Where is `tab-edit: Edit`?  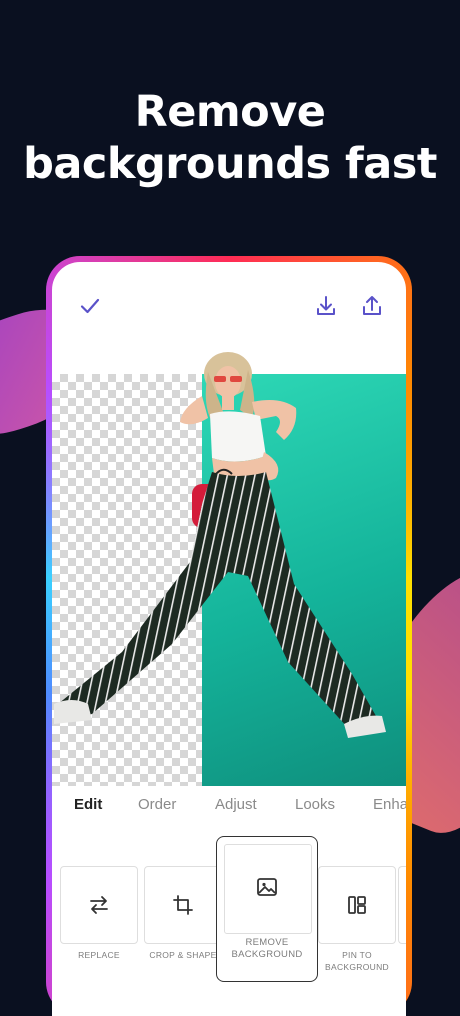 tab-edit: Edit is located at coordinates (88, 804).